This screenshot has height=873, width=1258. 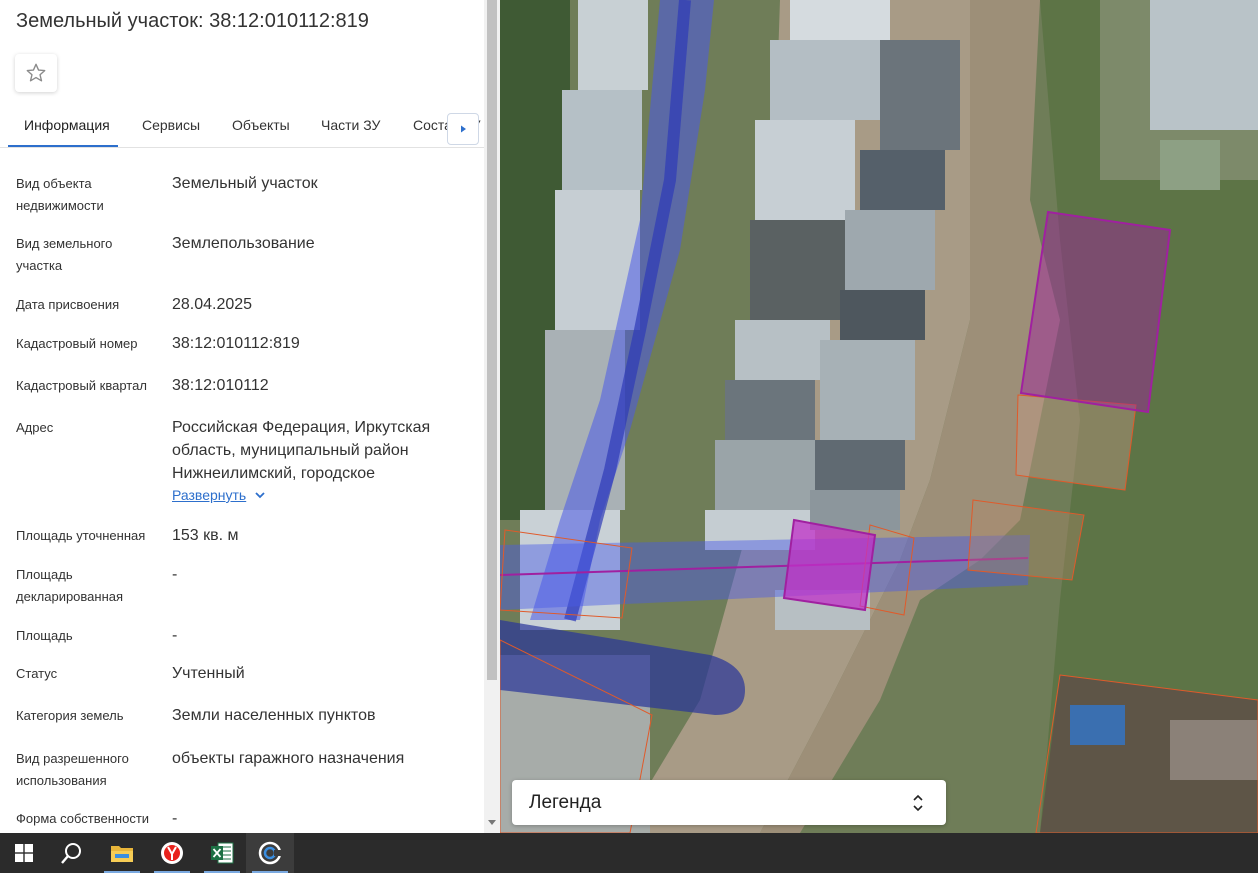 I want to click on expand-address-link: Развернуть, so click(x=219, y=495).